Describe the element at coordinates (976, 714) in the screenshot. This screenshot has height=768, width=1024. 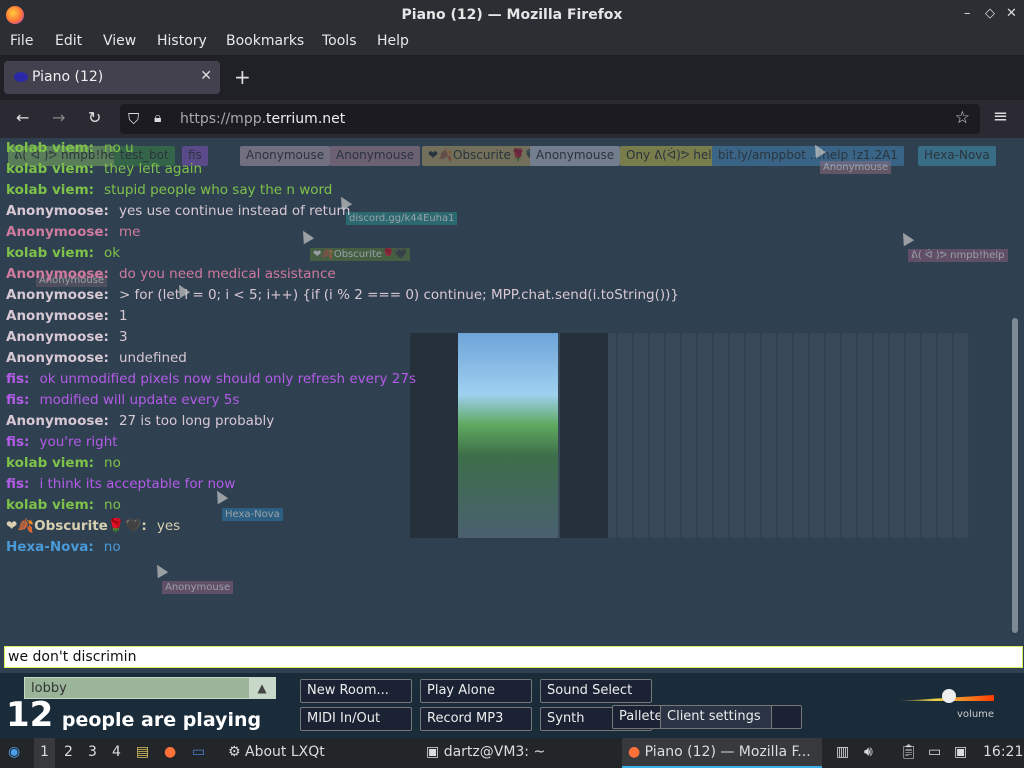
I see `volume-label: volume` at that location.